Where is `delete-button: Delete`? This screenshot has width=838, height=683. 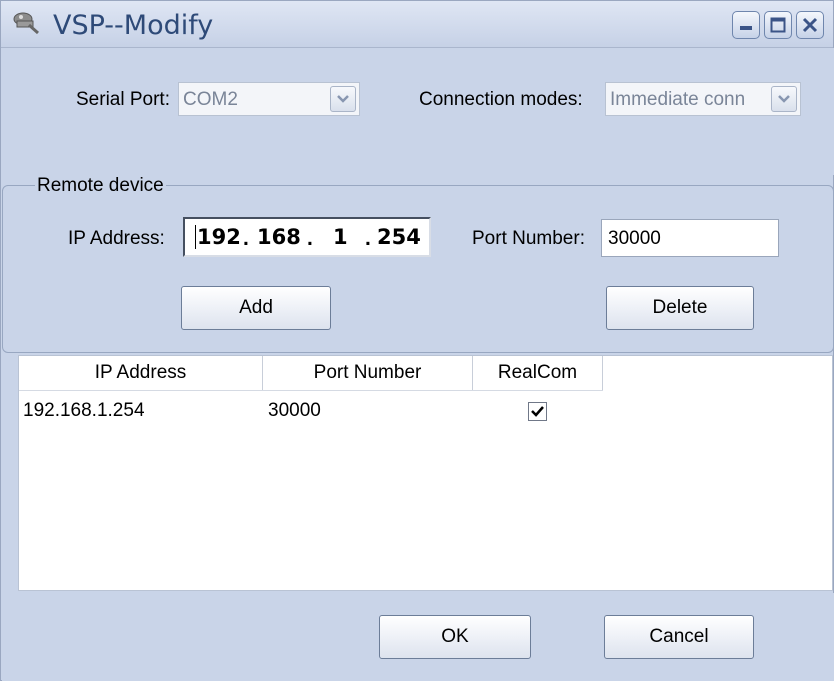
delete-button: Delete is located at coordinates (680, 308).